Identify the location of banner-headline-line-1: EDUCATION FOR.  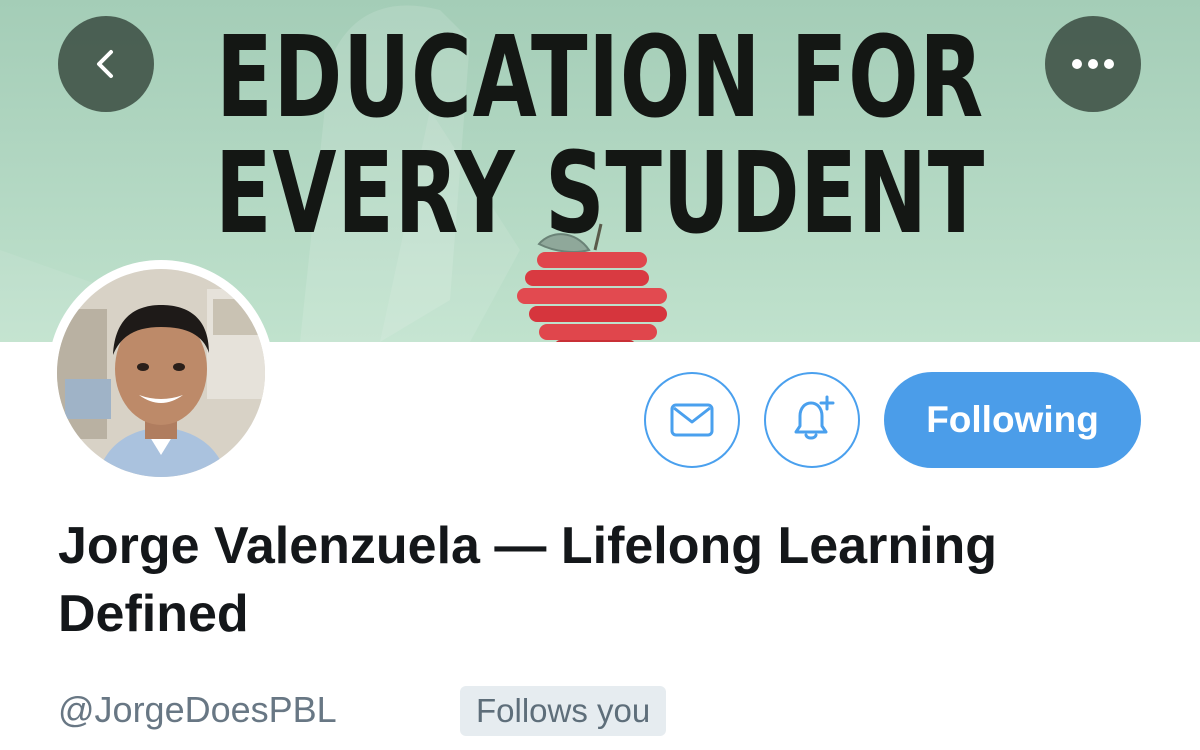
(600, 78).